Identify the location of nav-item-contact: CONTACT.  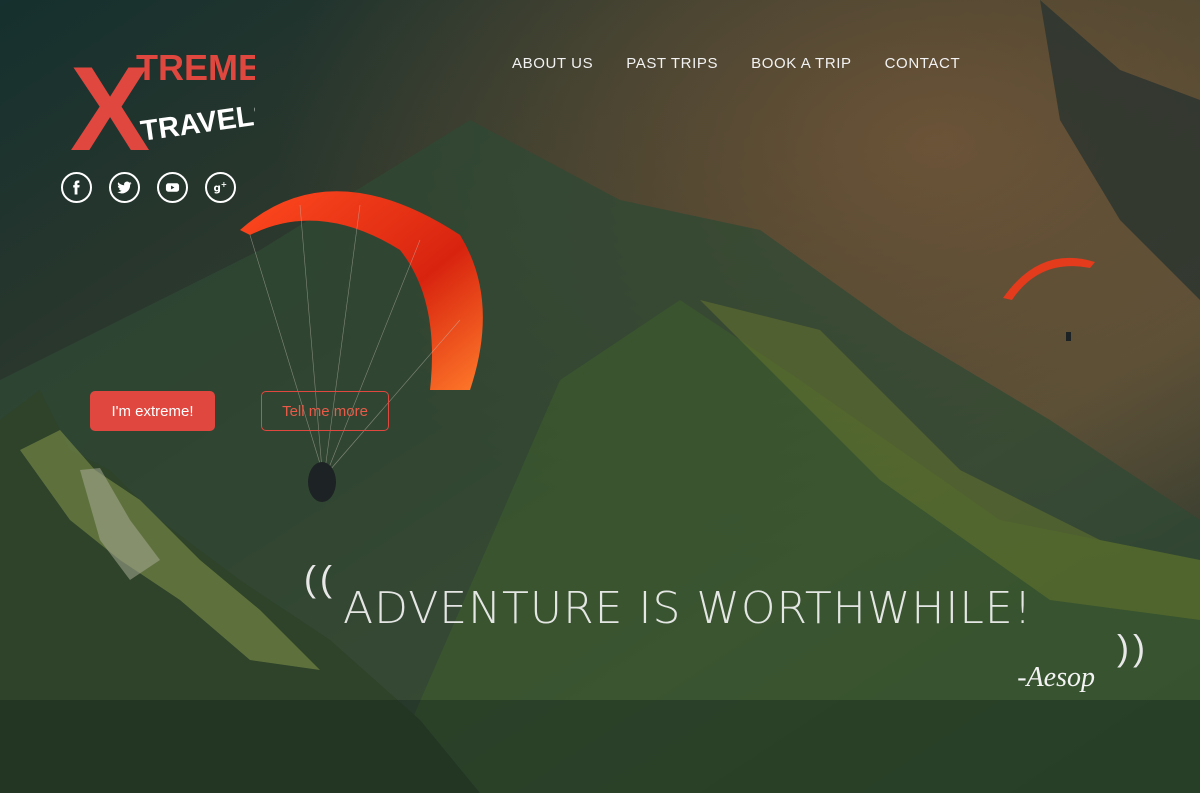
(923, 63).